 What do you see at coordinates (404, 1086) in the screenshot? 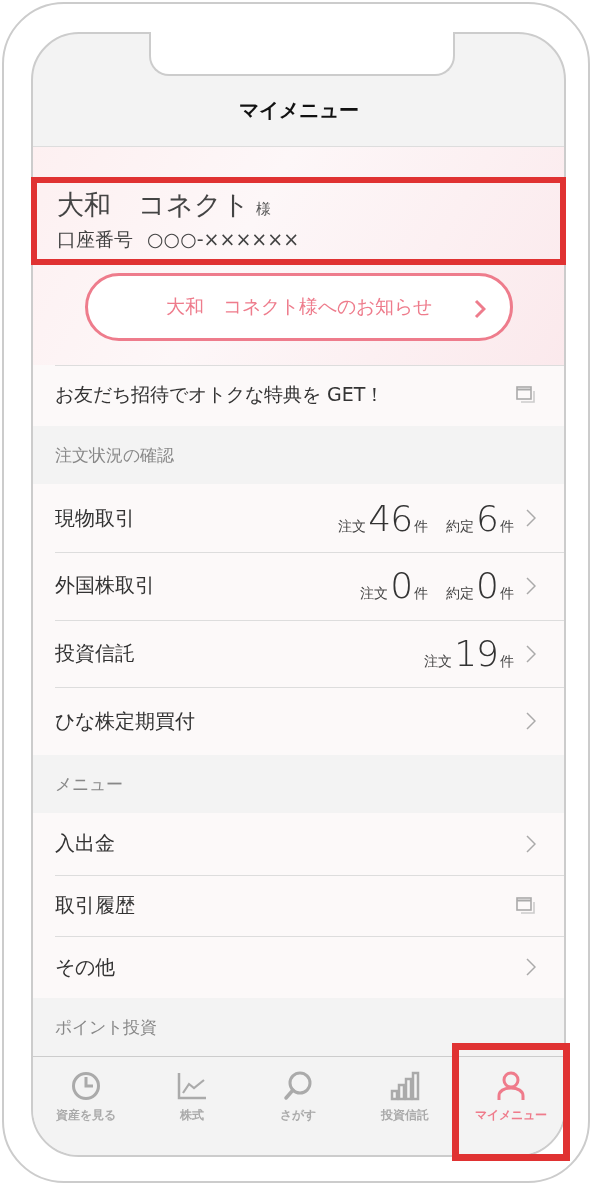
I see `bar-chart-icon` at bounding box center [404, 1086].